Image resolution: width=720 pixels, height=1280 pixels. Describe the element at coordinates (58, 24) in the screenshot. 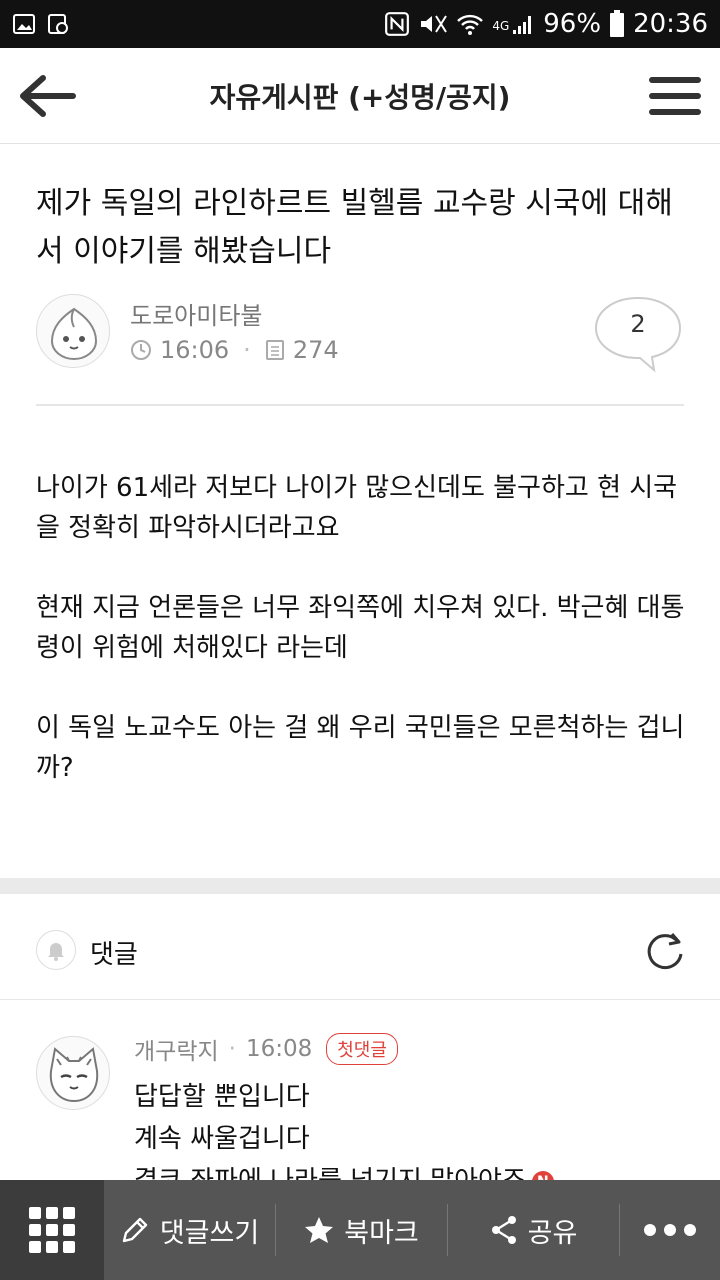

I see `screenshot-icon` at that location.